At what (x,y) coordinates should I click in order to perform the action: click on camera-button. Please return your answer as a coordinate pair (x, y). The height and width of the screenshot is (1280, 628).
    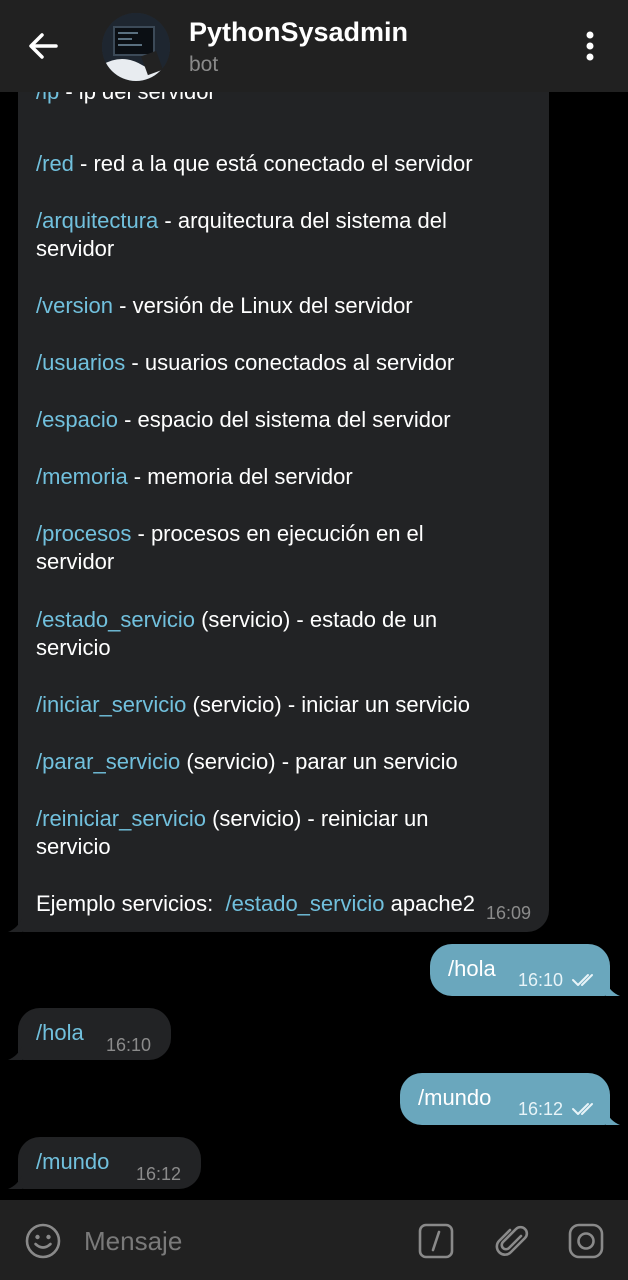
    Looking at the image, I should click on (586, 1241).